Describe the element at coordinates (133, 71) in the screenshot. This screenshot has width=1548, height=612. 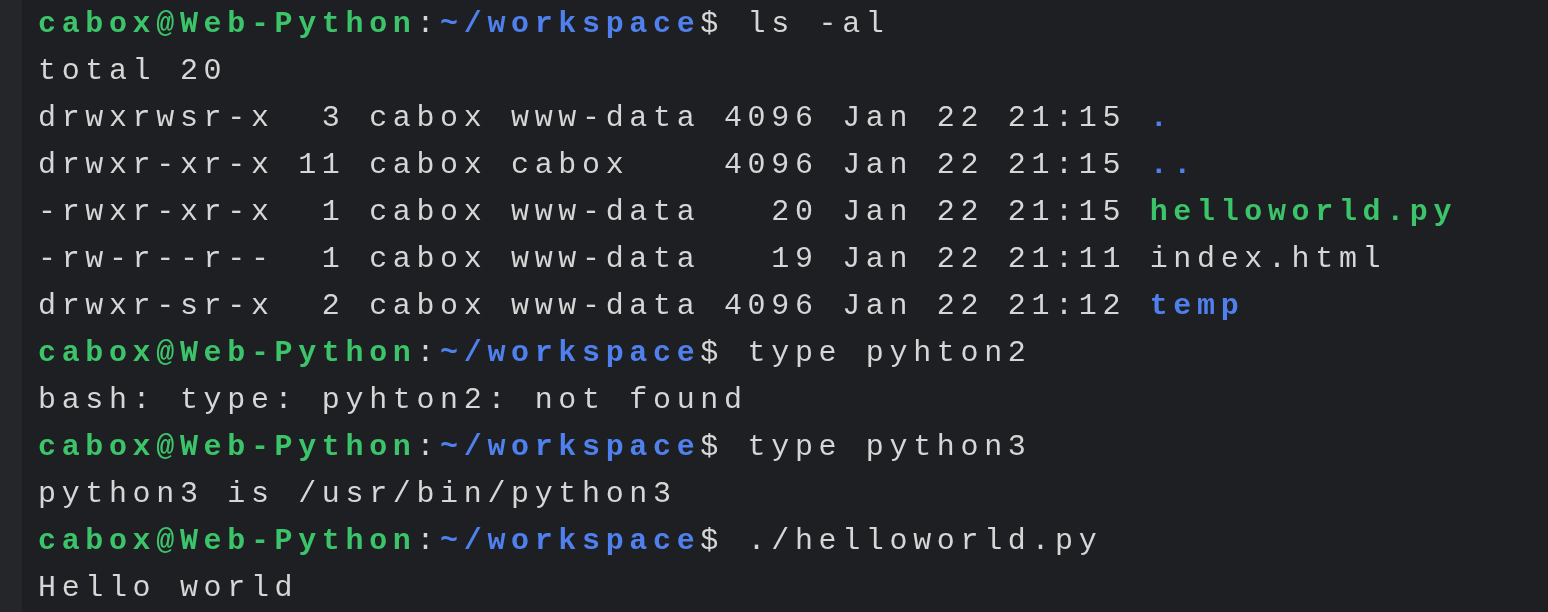
I see `terminal-text: total 20` at that location.